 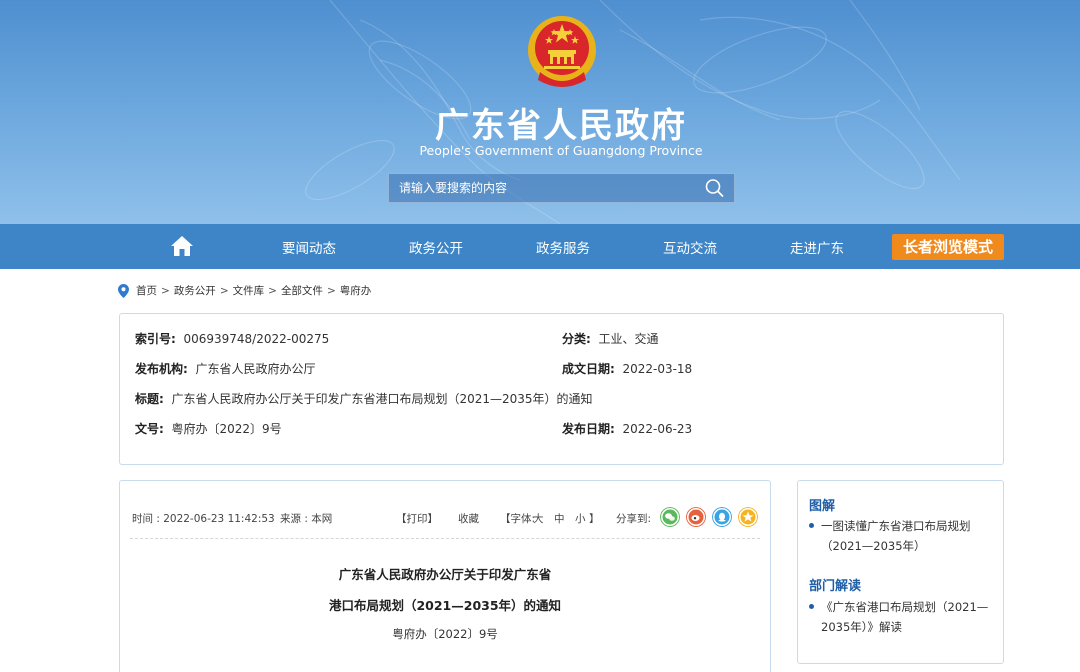 I want to click on wechat-icon, so click(x=670, y=517).